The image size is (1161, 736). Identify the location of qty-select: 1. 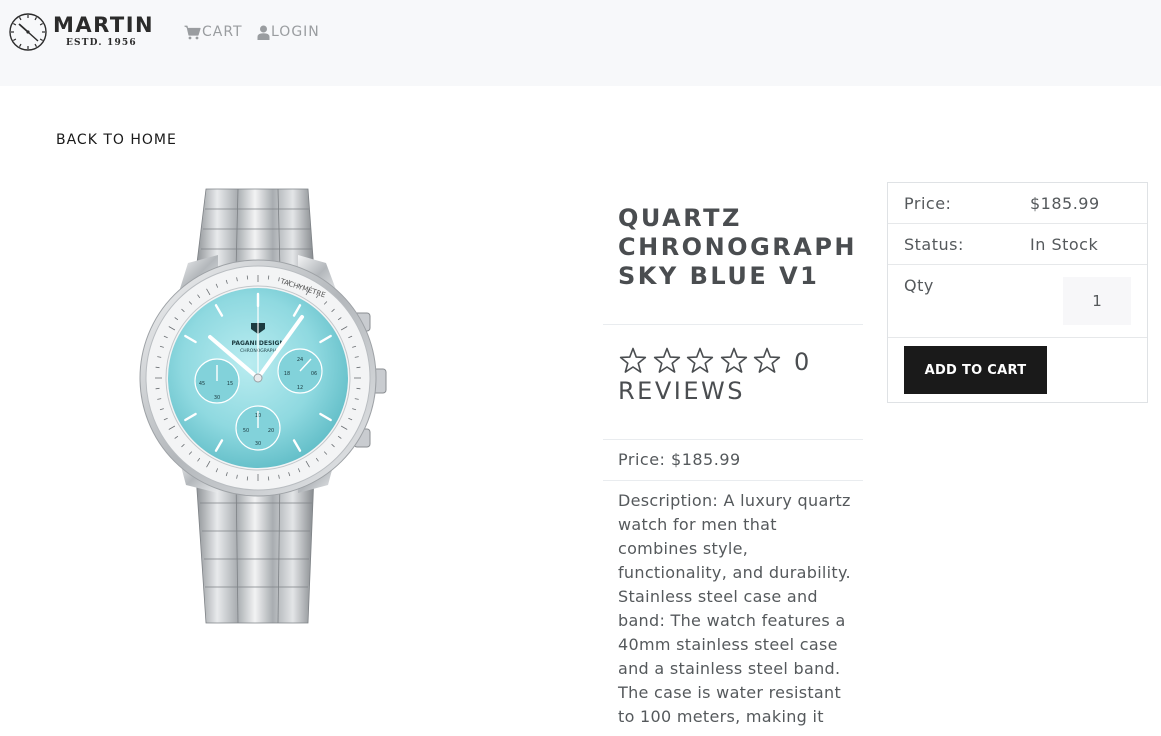
(1097, 301).